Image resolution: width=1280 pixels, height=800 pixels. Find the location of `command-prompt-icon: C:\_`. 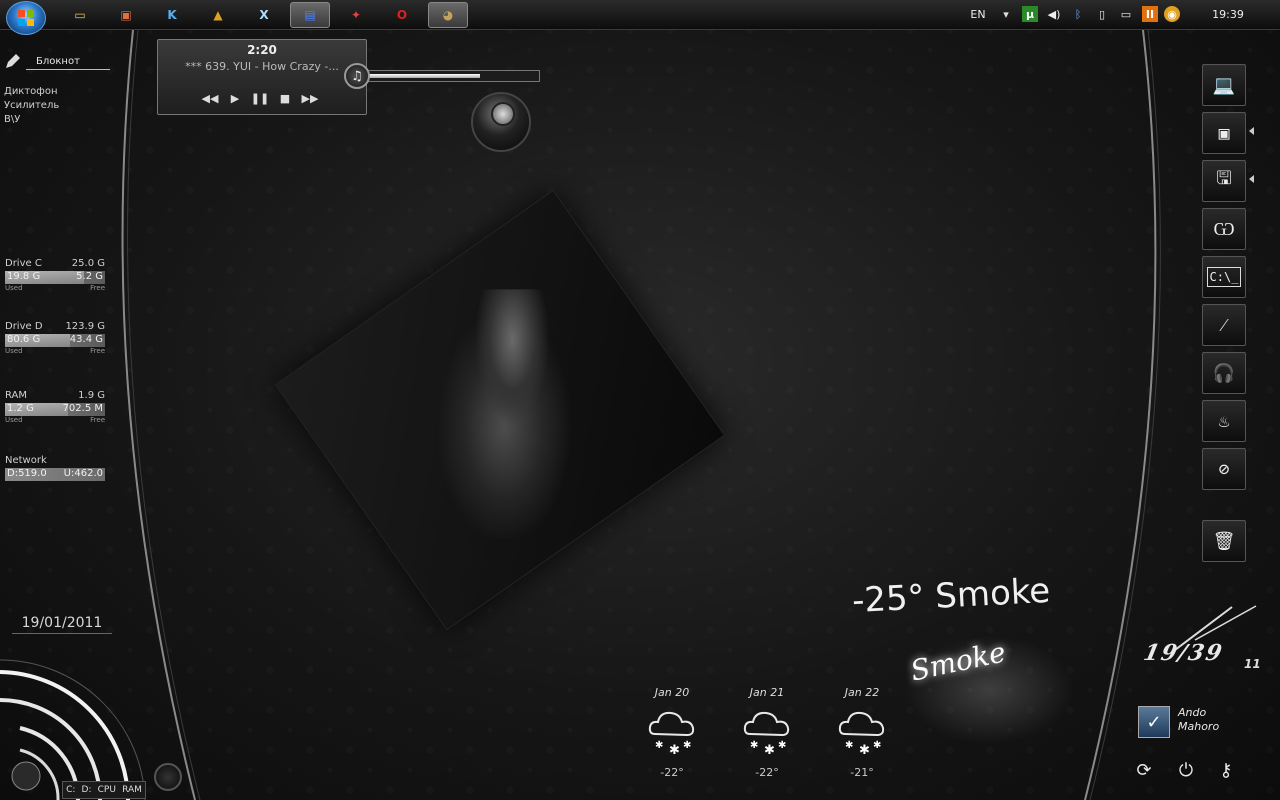

command-prompt-icon: C:\_ is located at coordinates (1224, 277).